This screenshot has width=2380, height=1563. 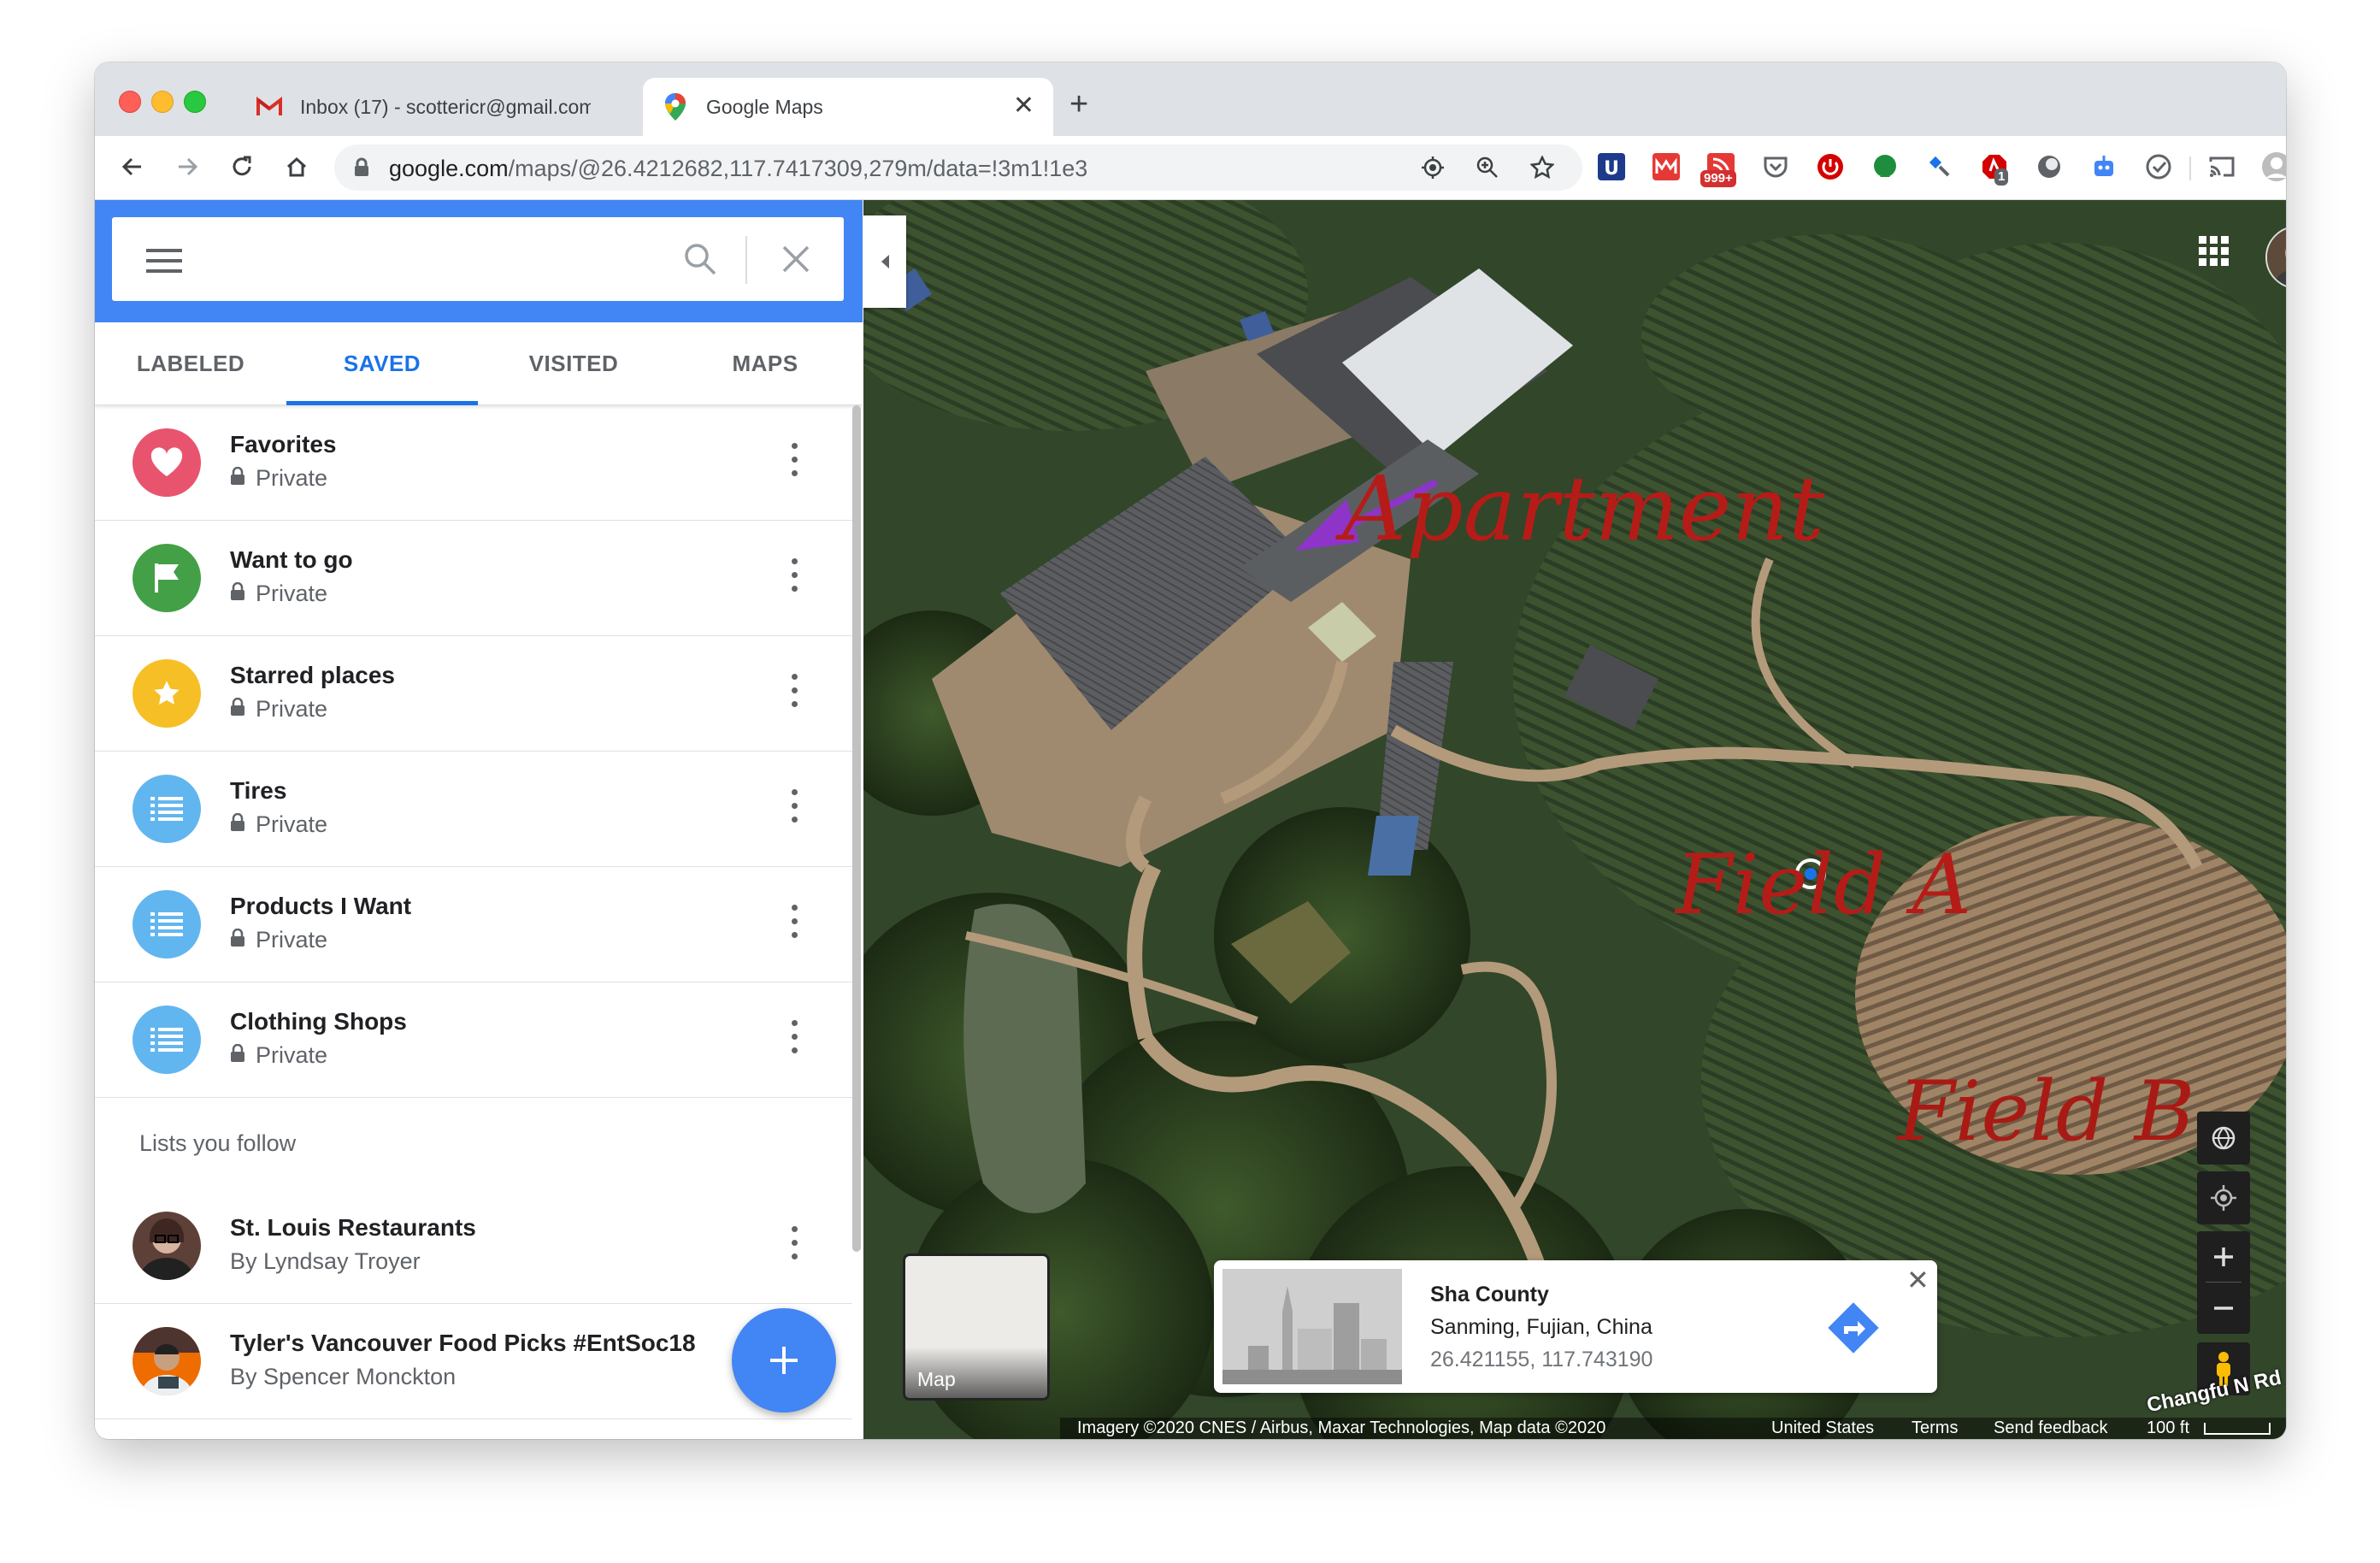 What do you see at coordinates (2222, 166) in the screenshot?
I see `cast-icon` at bounding box center [2222, 166].